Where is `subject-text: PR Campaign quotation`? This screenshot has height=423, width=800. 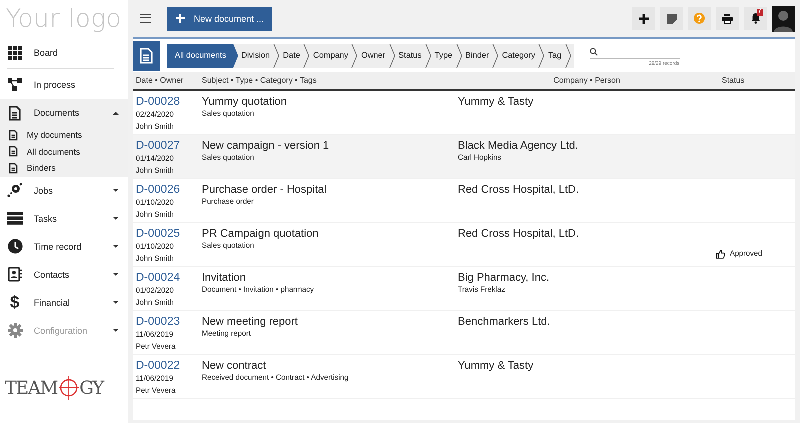
subject-text: PR Campaign quotation is located at coordinates (260, 234).